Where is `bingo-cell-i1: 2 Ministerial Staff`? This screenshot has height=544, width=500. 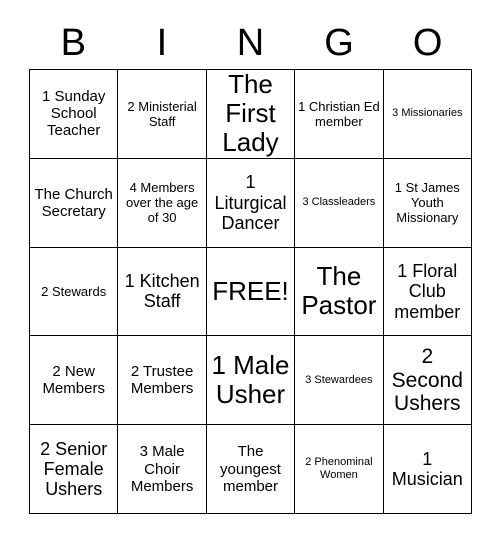
bingo-cell-i1: 2 Ministerial Staff is located at coordinates (162, 114).